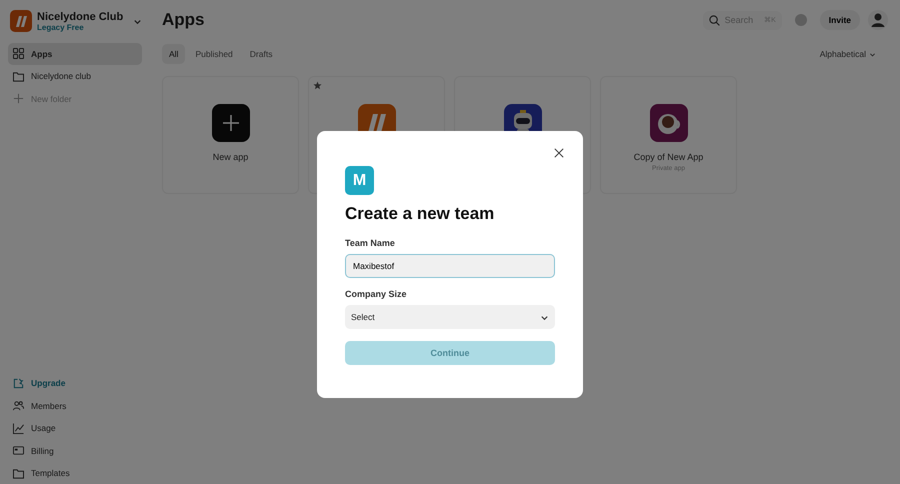 This screenshot has height=484, width=900. I want to click on dialog-title: Create a new team, so click(420, 214).